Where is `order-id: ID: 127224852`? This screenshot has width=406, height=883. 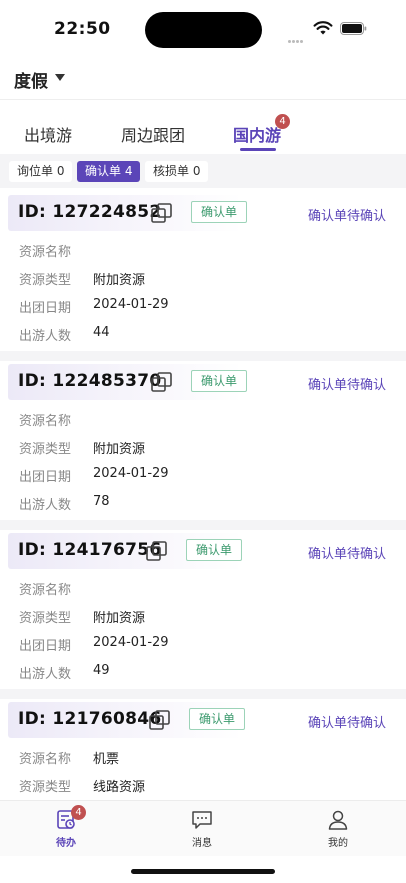
order-id: ID: 127224852 is located at coordinates (90, 212).